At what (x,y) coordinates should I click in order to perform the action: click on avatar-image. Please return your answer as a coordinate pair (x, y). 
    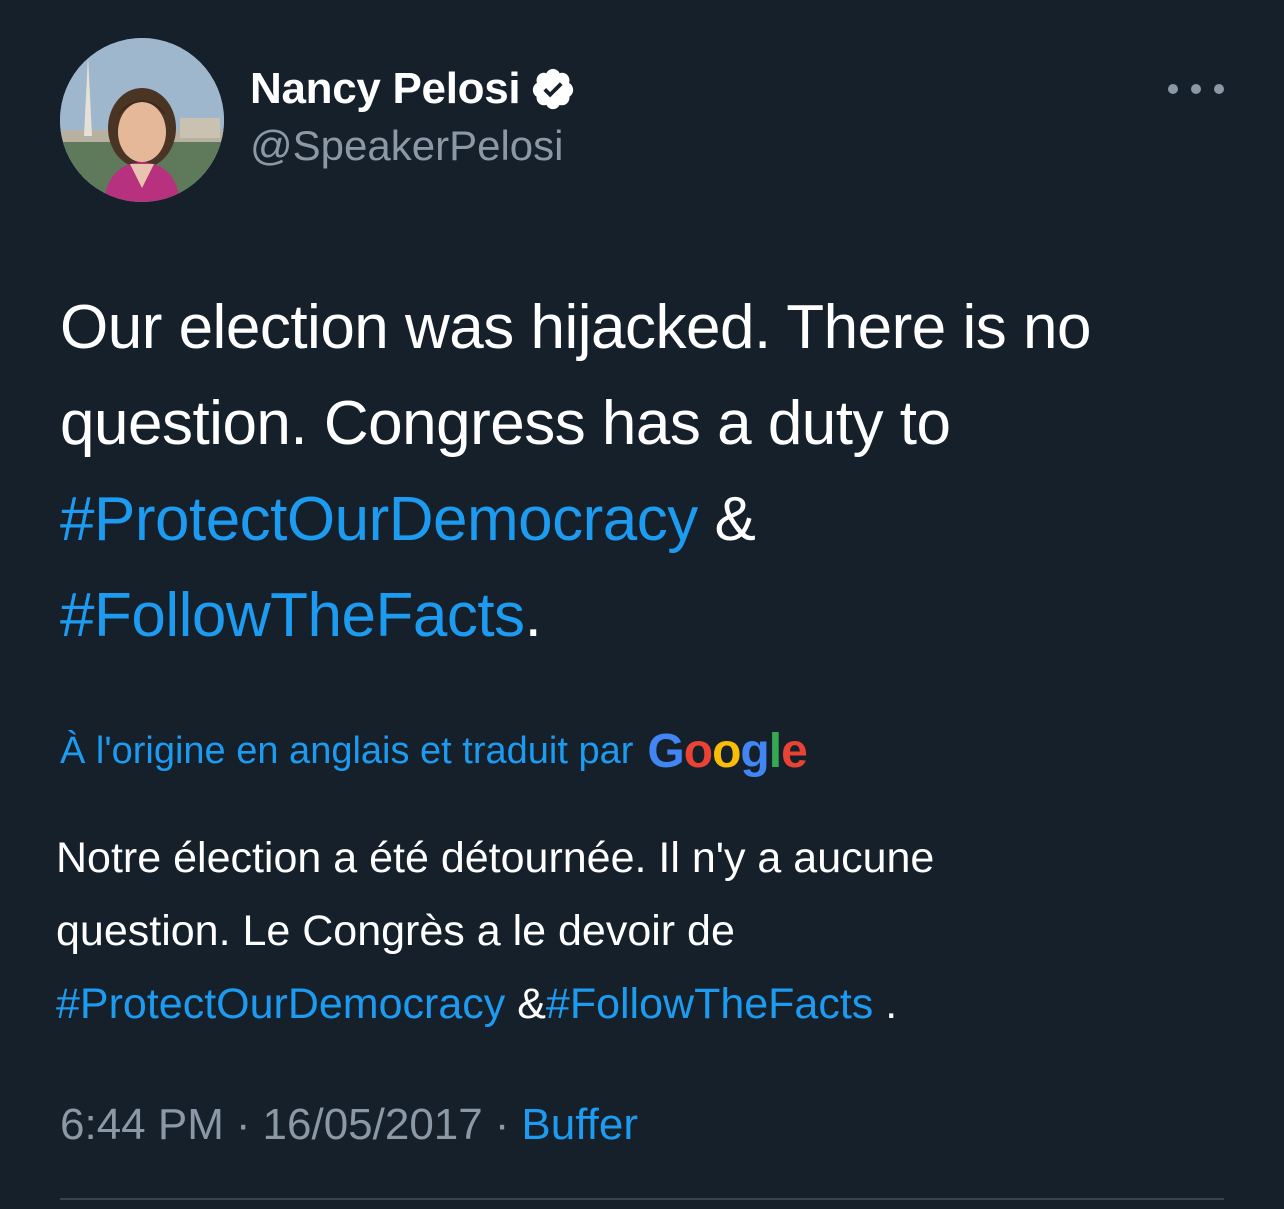
    Looking at the image, I should click on (142, 120).